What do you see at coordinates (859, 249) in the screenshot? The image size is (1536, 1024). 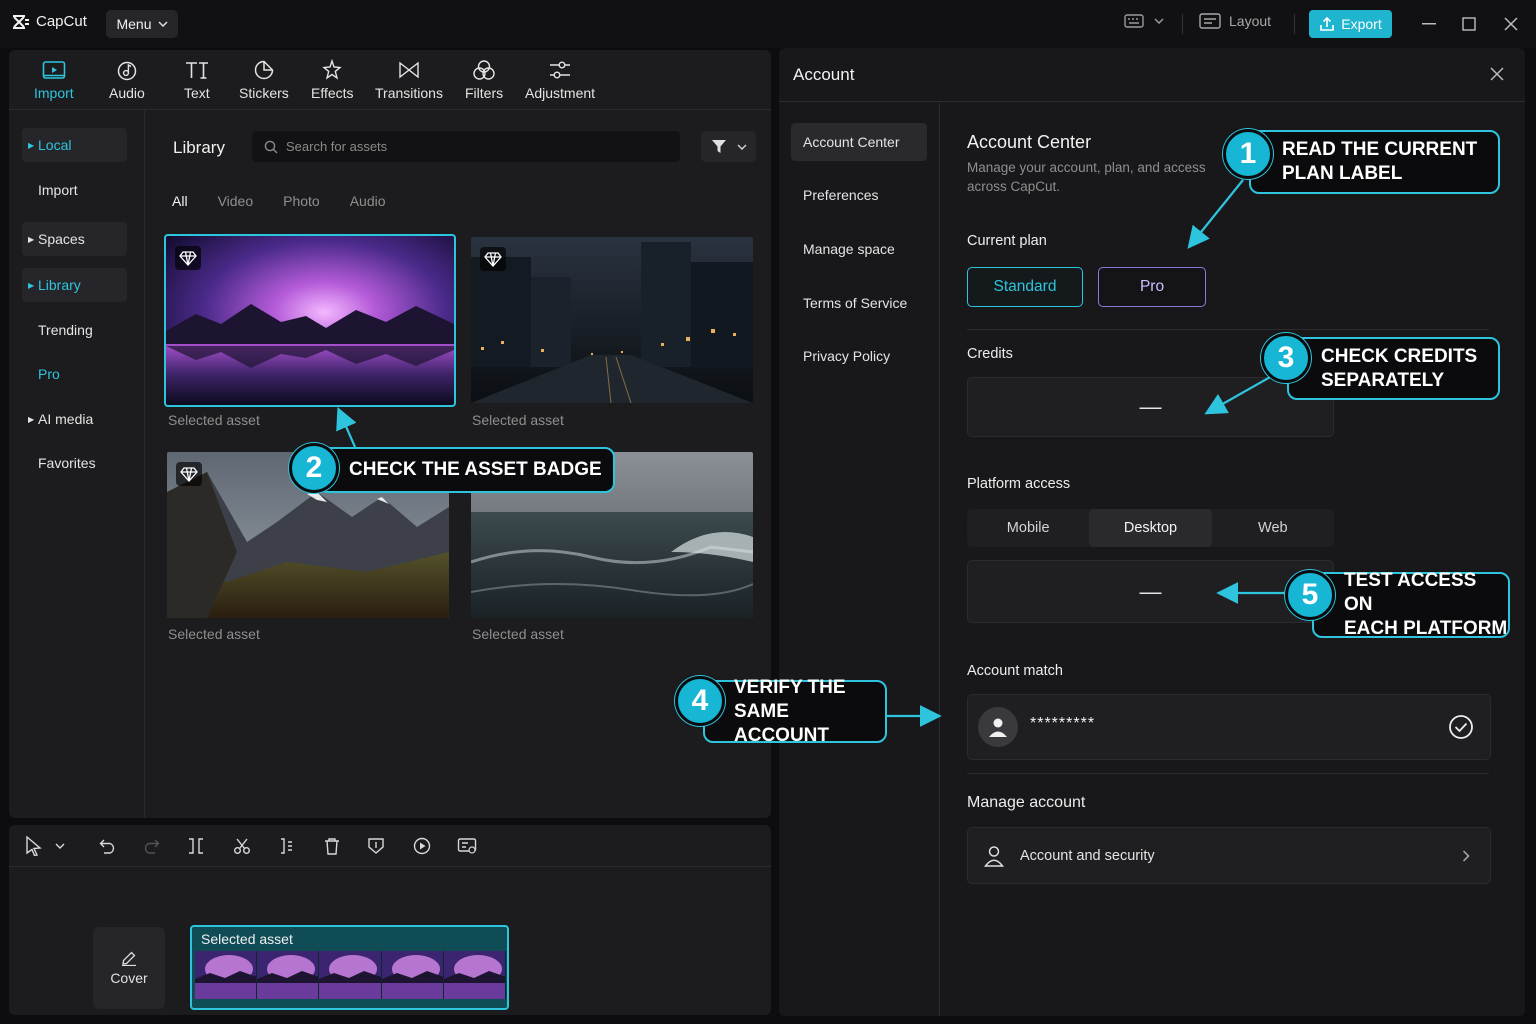 I see `nav-manage-space: Manage space` at bounding box center [859, 249].